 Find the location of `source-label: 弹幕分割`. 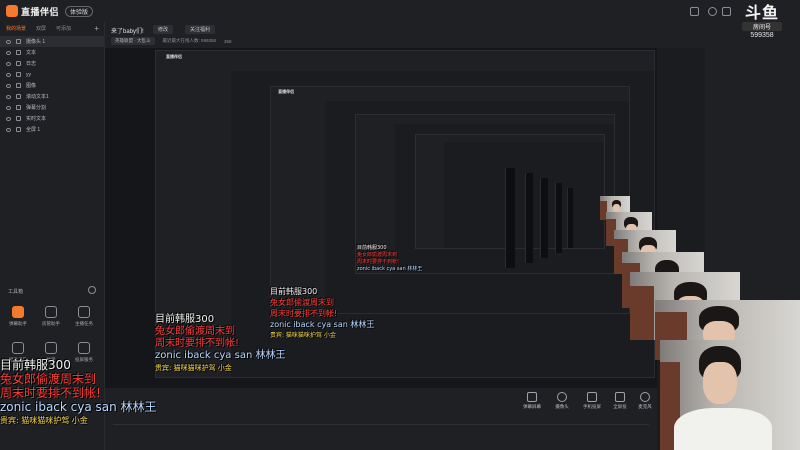

source-label: 弹幕分割 is located at coordinates (36, 108).